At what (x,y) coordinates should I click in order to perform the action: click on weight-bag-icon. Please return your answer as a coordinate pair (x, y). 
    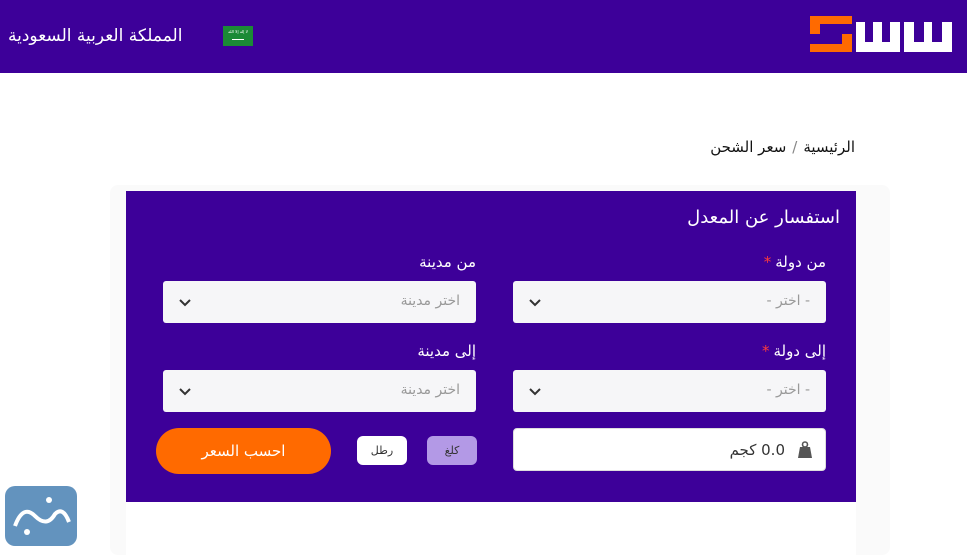
    Looking at the image, I should click on (805, 449).